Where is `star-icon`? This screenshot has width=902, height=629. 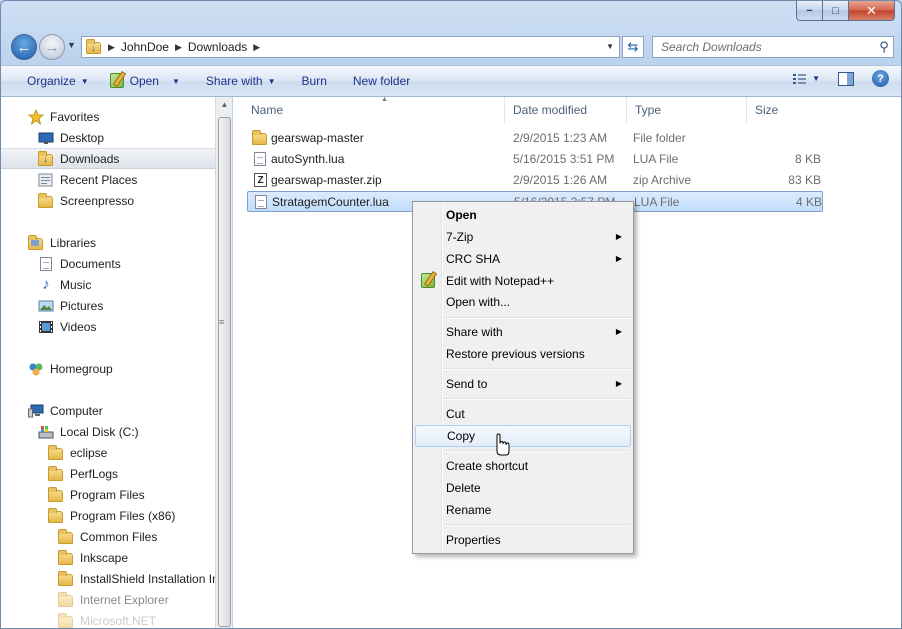 star-icon is located at coordinates (36, 116).